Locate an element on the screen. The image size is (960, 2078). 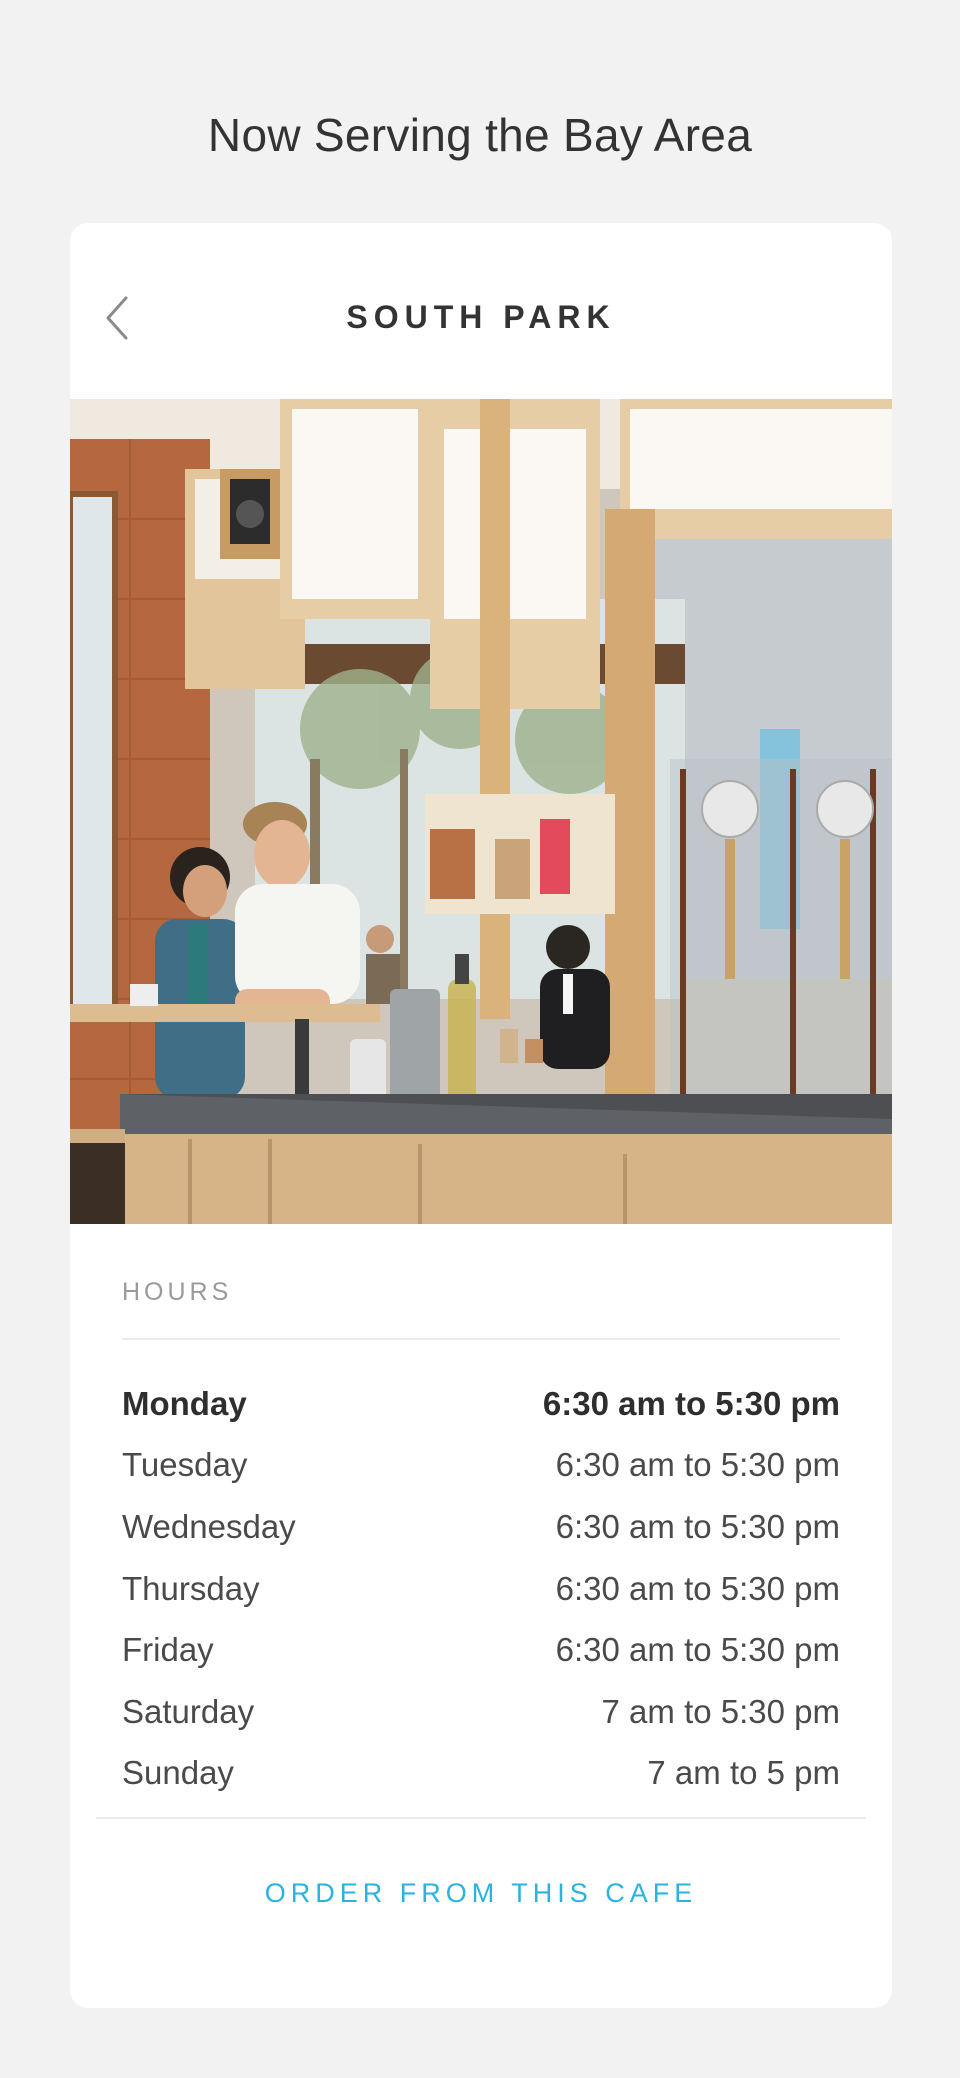
order-from-cafe-button: ORDER FROM THIS CAFE is located at coordinates (481, 1893).